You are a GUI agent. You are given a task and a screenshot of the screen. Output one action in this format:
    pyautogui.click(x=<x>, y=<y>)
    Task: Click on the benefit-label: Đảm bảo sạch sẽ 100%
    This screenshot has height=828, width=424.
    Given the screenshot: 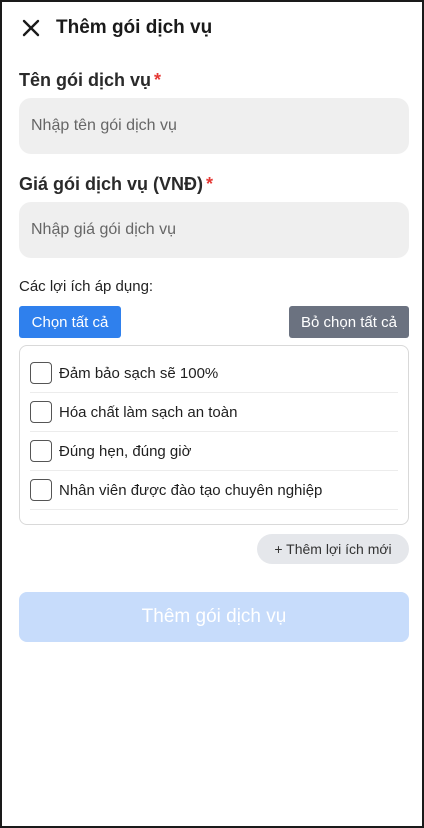 What is the action you would take?
    pyautogui.click(x=139, y=373)
    